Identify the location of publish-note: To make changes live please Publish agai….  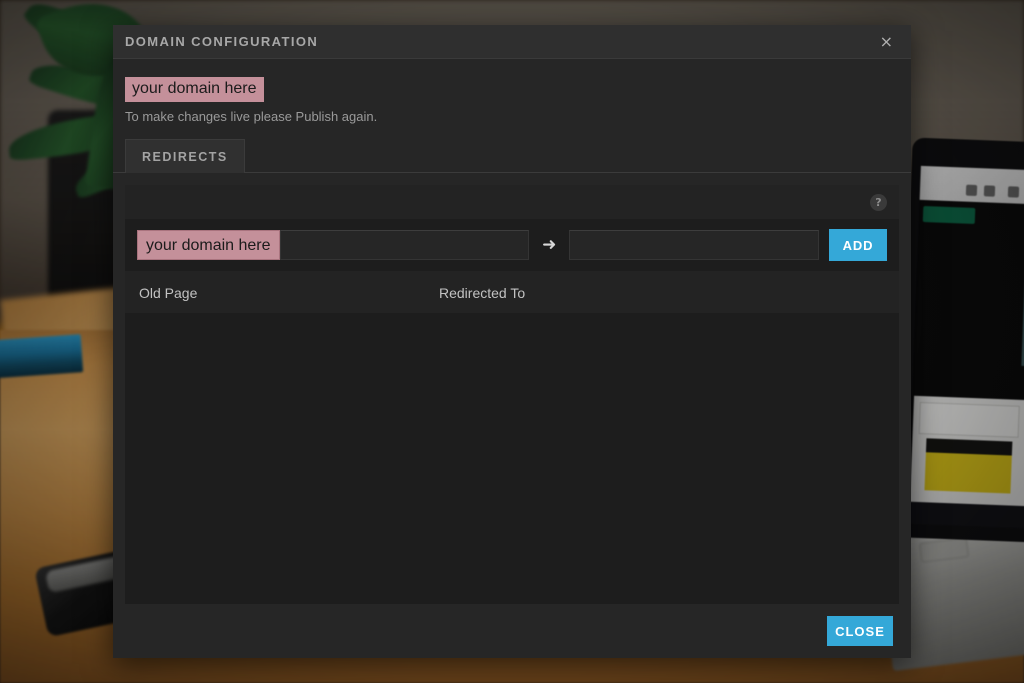
(251, 117).